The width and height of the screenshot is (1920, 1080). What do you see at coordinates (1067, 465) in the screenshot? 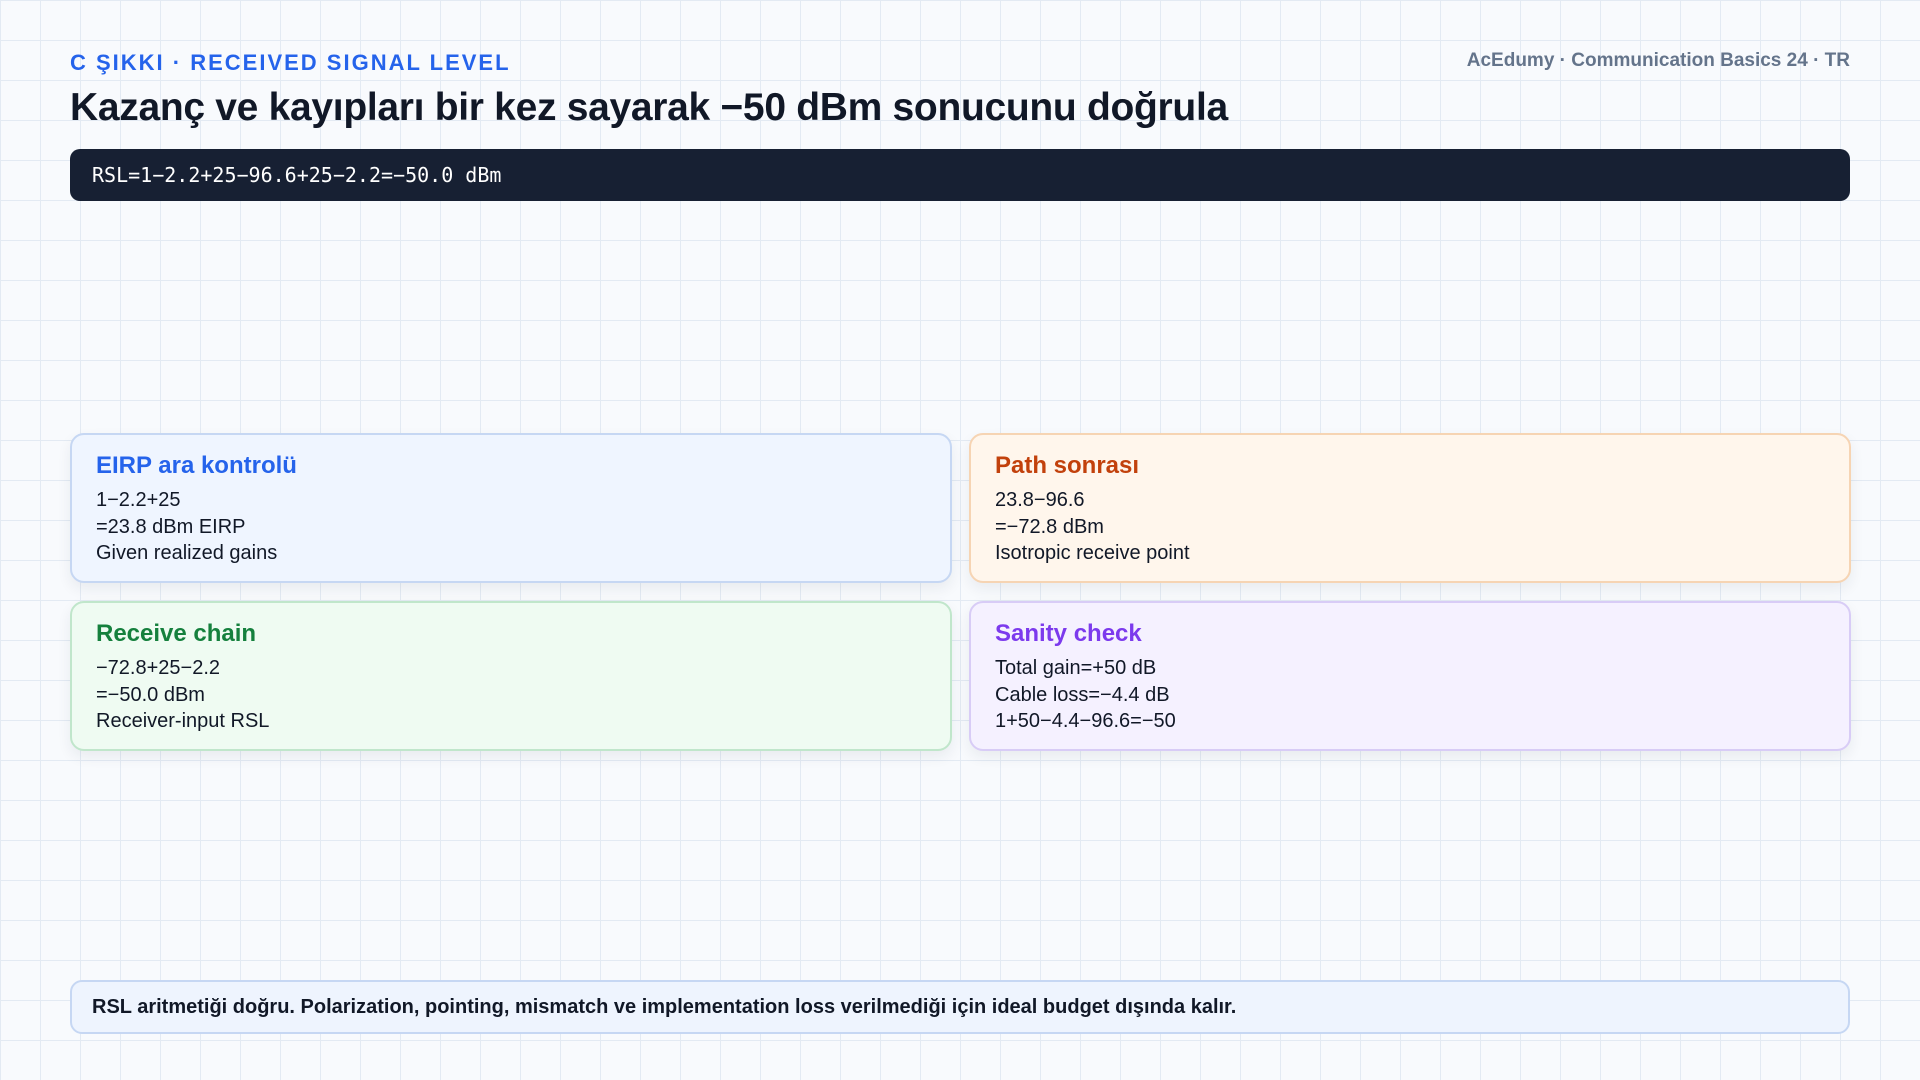
I see `card-title: Path sonrası` at bounding box center [1067, 465].